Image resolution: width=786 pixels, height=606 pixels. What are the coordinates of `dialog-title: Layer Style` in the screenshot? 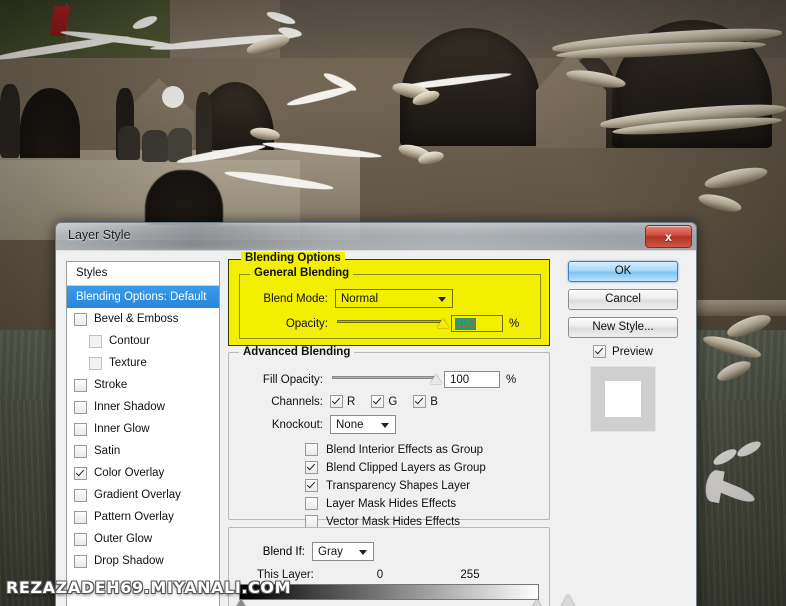 It's located at (99, 235).